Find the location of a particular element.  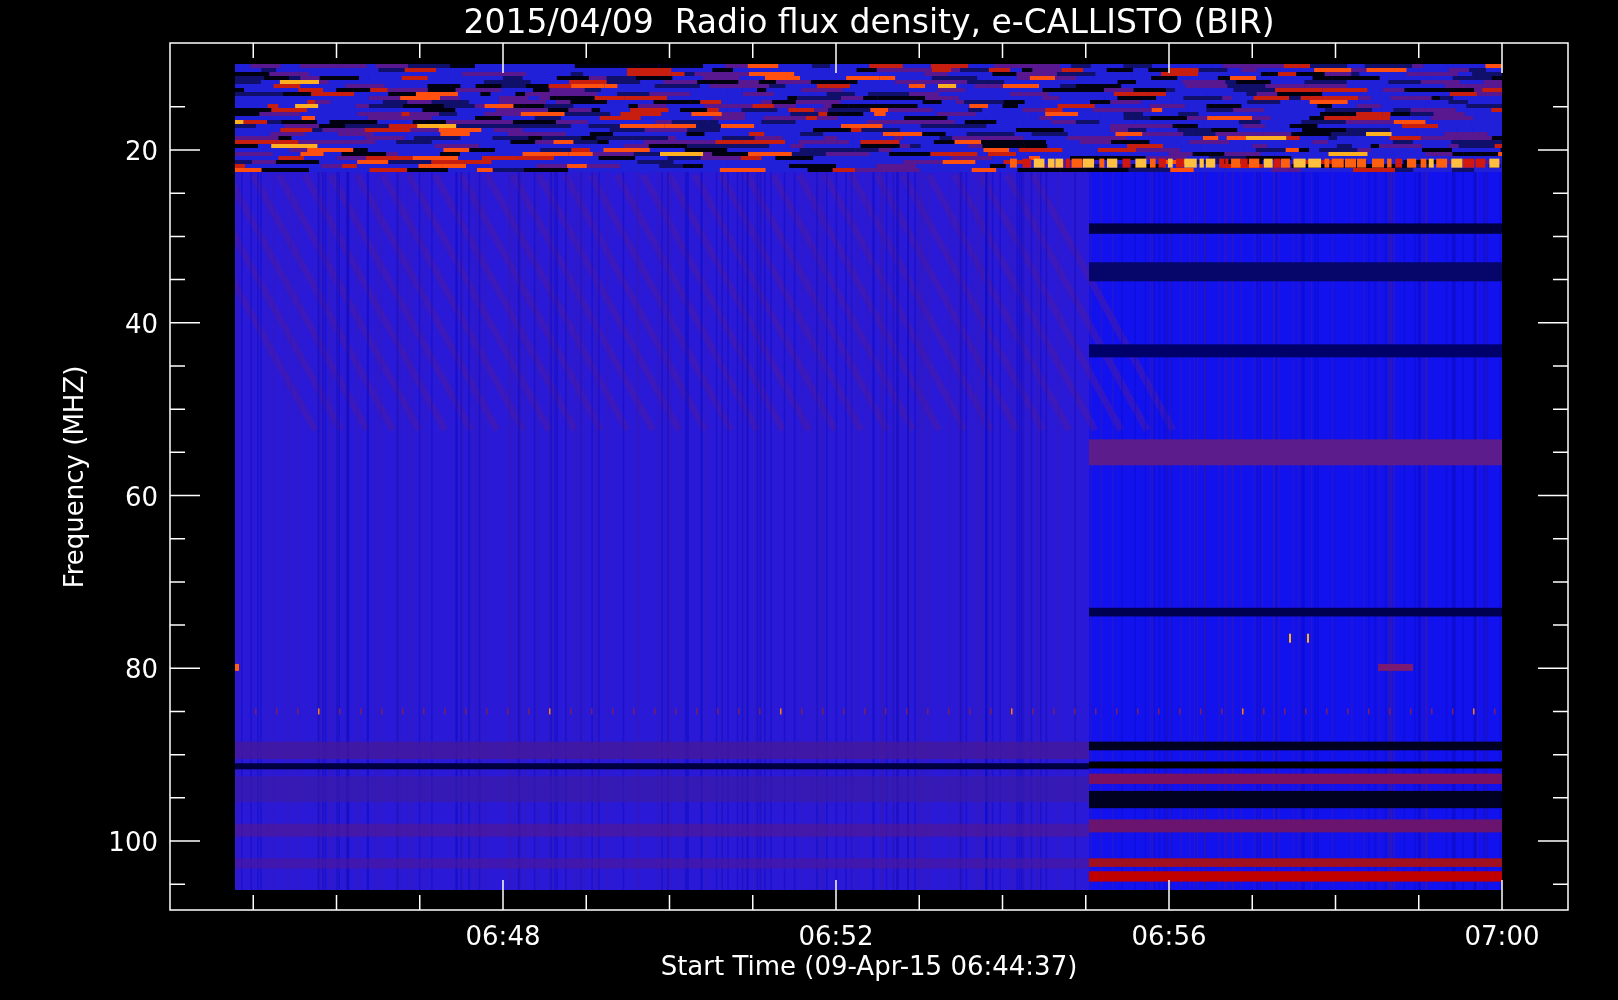

axis-title: Start Time (09-Apr-15 06:44:37) is located at coordinates (869, 966).